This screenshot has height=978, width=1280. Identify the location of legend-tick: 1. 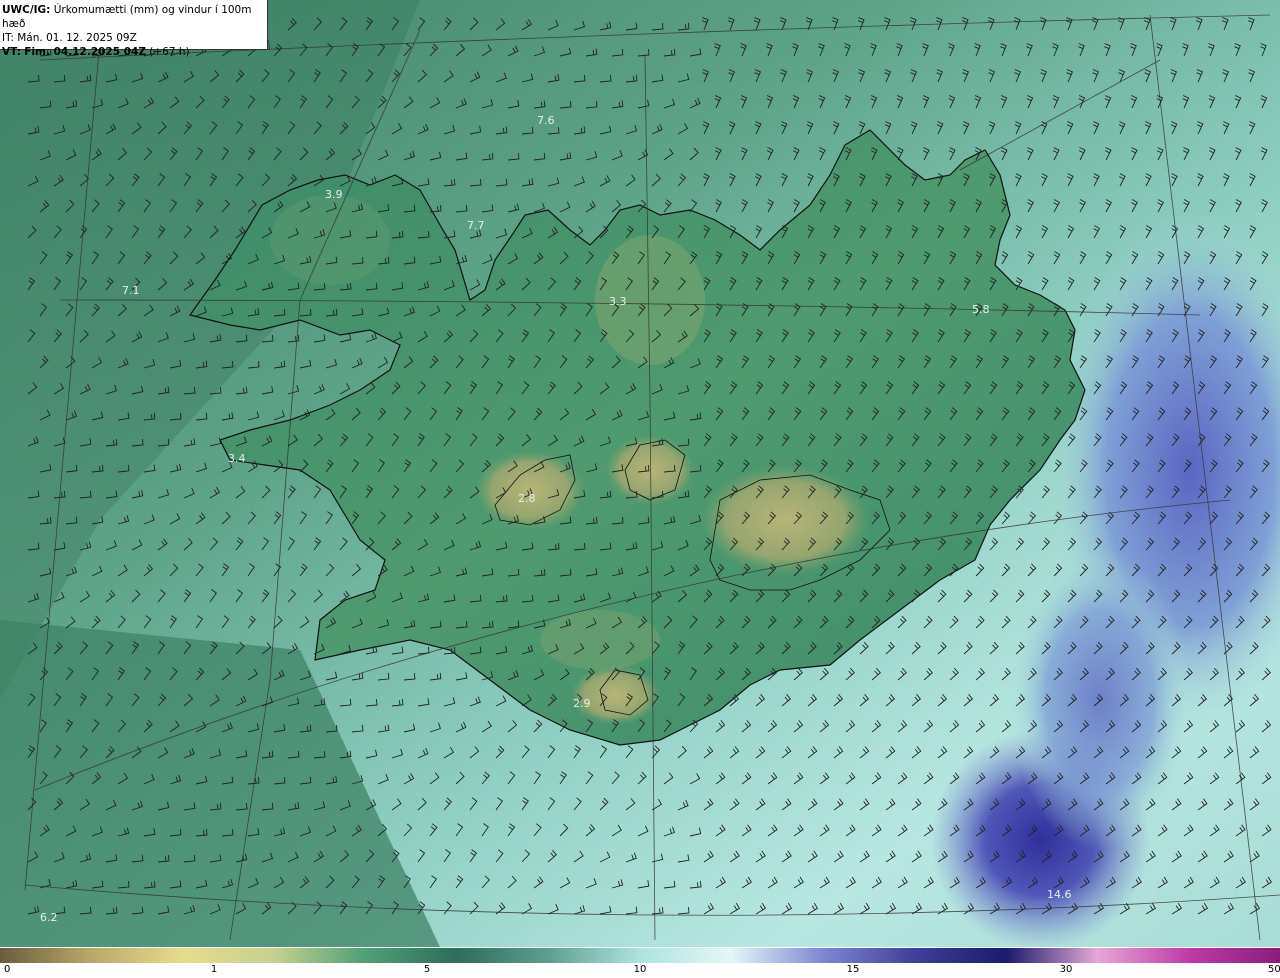
(214, 969).